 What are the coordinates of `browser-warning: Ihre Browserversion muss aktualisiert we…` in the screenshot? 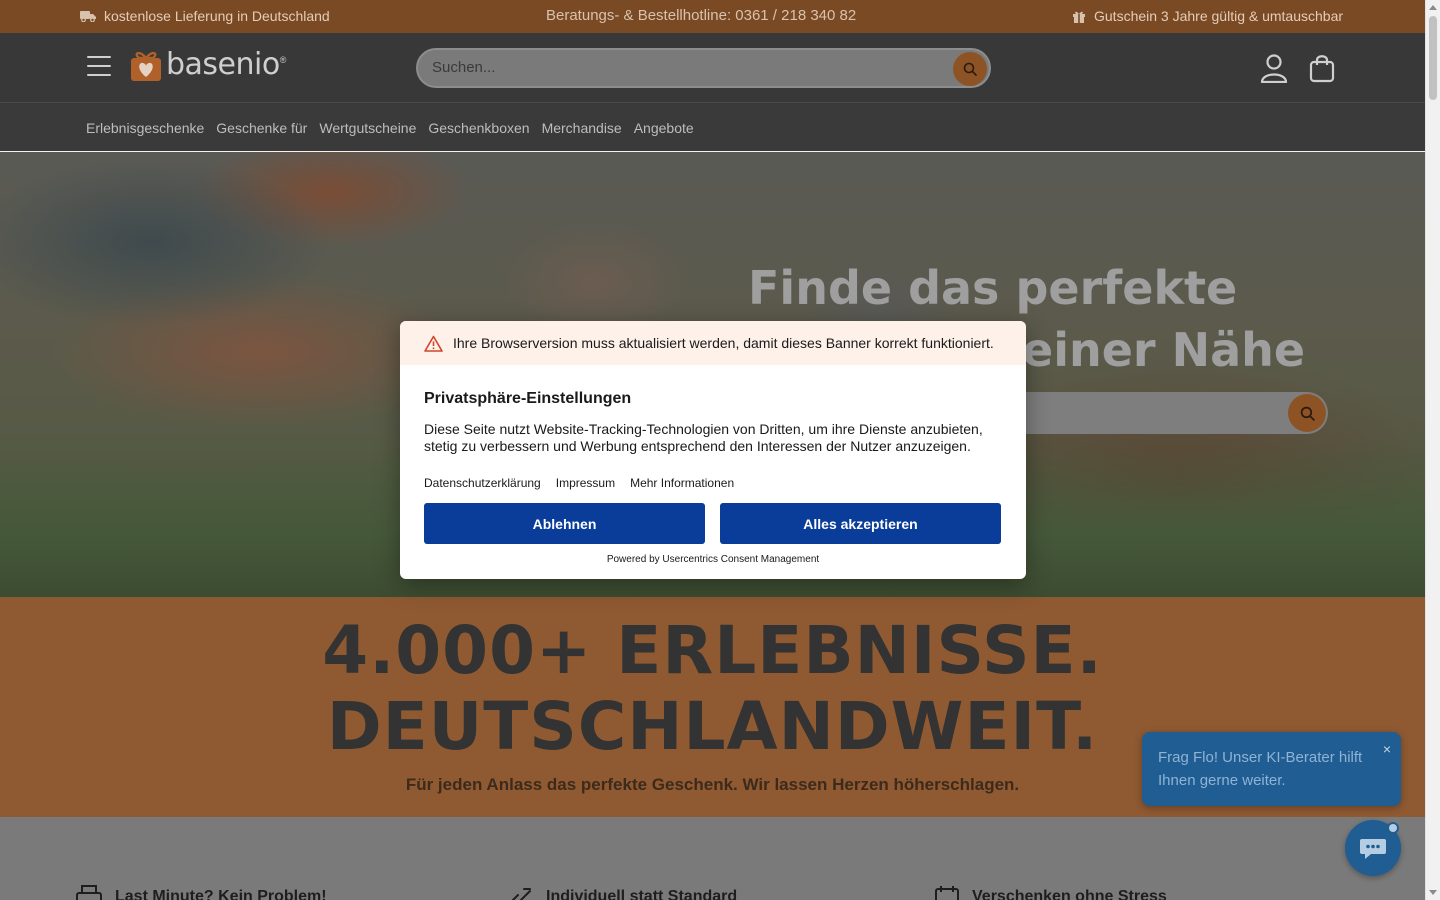 It's located at (713, 343).